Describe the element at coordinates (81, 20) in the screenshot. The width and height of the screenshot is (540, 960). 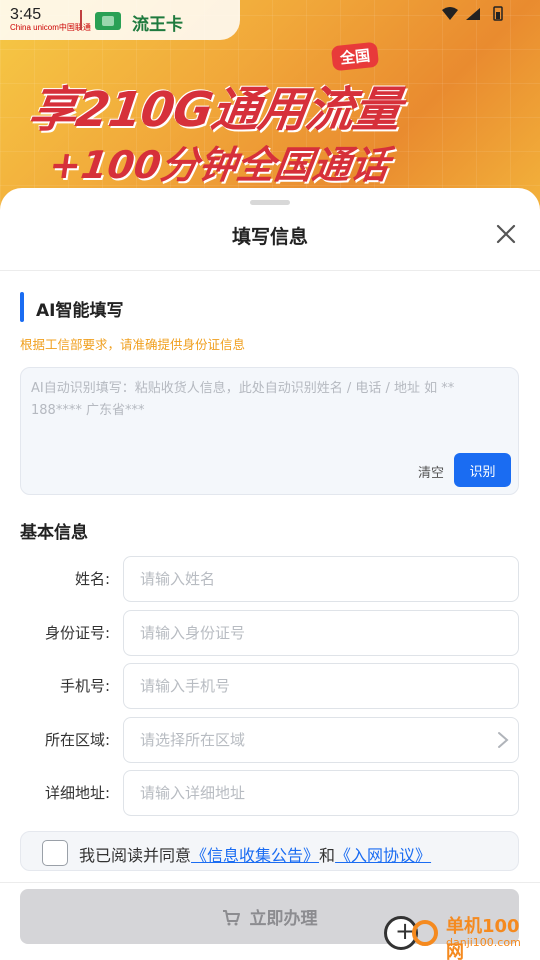
I see `brand-divider` at that location.